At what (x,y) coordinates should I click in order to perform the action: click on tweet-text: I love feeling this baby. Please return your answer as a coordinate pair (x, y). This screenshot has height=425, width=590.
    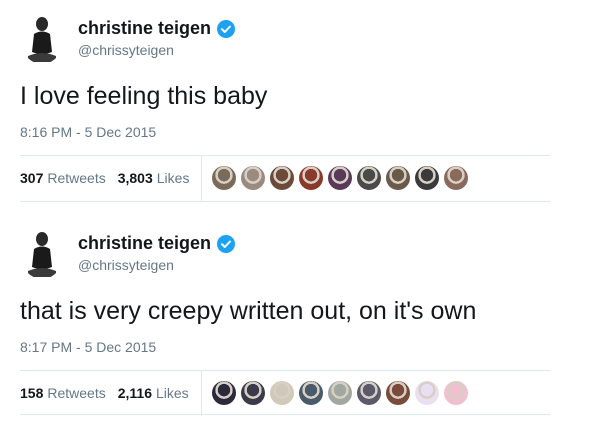
    Looking at the image, I should click on (144, 96).